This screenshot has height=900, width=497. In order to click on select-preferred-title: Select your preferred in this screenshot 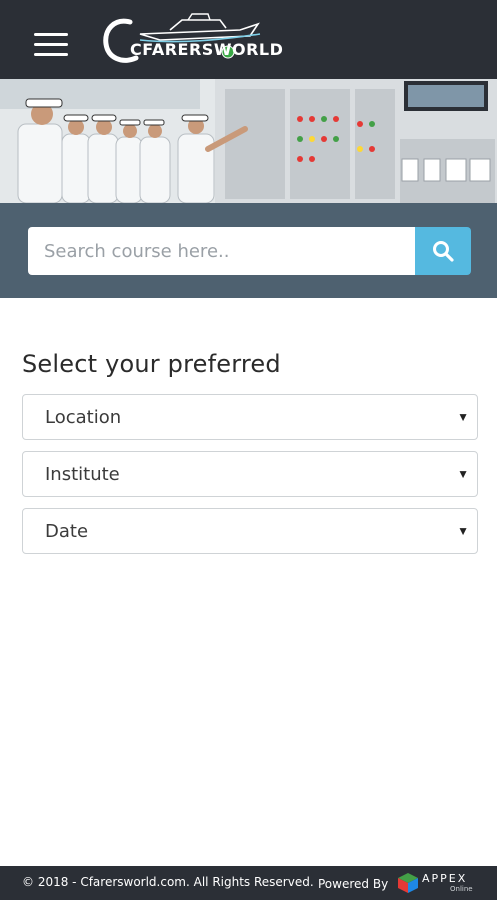, I will do `click(151, 364)`.